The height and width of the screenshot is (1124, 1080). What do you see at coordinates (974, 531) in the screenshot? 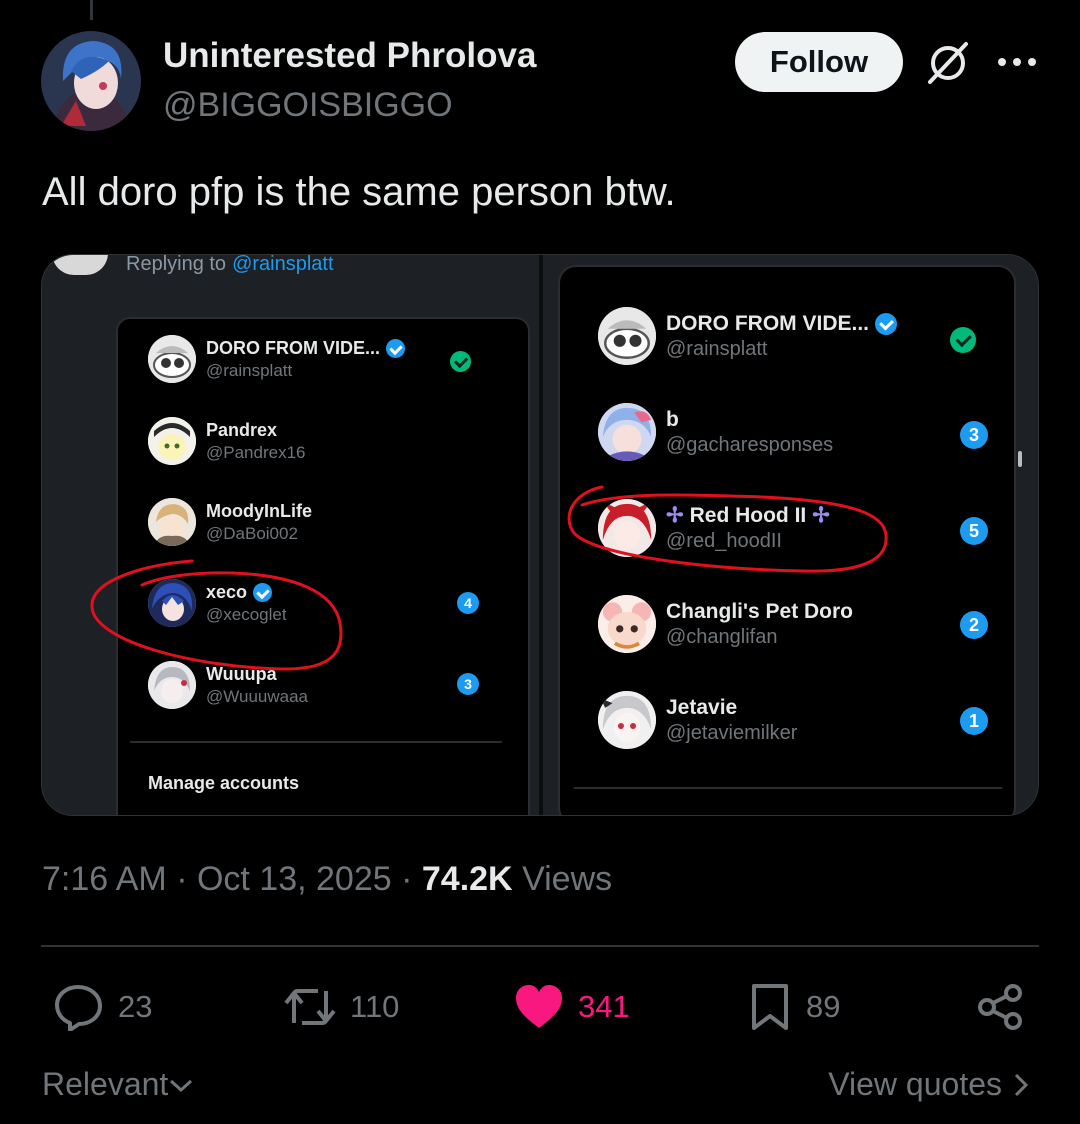
I see `notification-count-badge: 5` at bounding box center [974, 531].